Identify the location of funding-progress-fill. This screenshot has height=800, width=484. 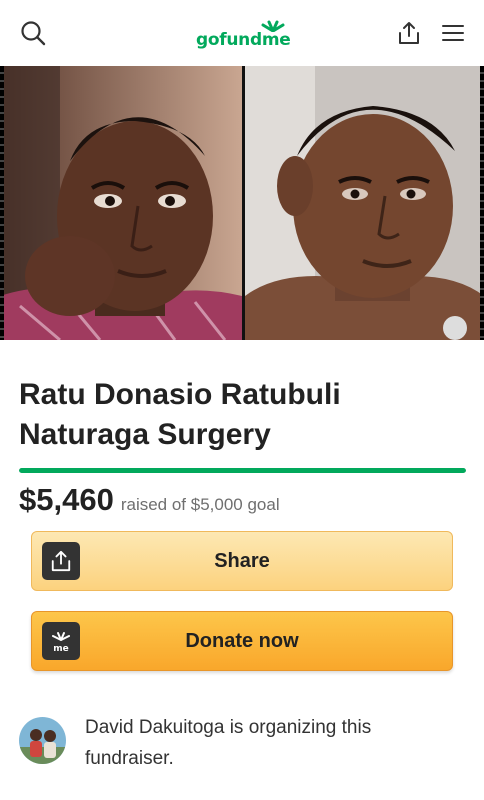
(242, 470).